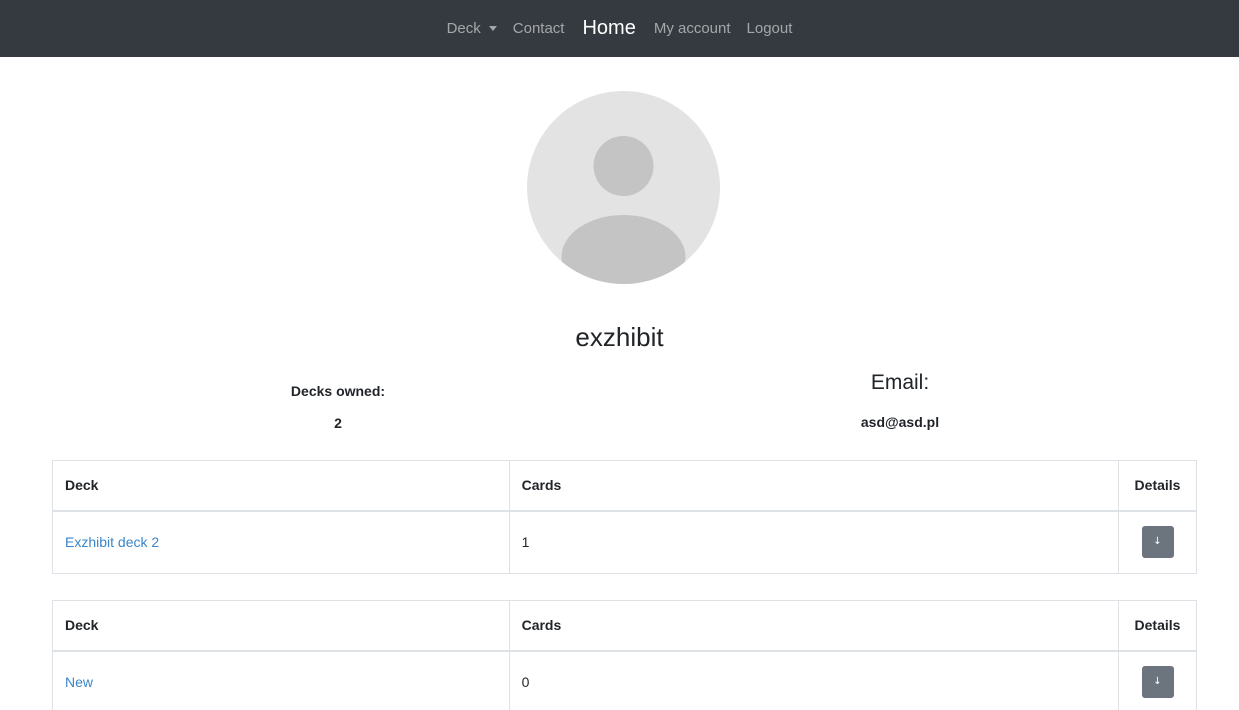 This screenshot has height=710, width=1239. I want to click on deck-table-1: Deck Cards Details Exzhibit deck 2 1 ↓, so click(624, 517).